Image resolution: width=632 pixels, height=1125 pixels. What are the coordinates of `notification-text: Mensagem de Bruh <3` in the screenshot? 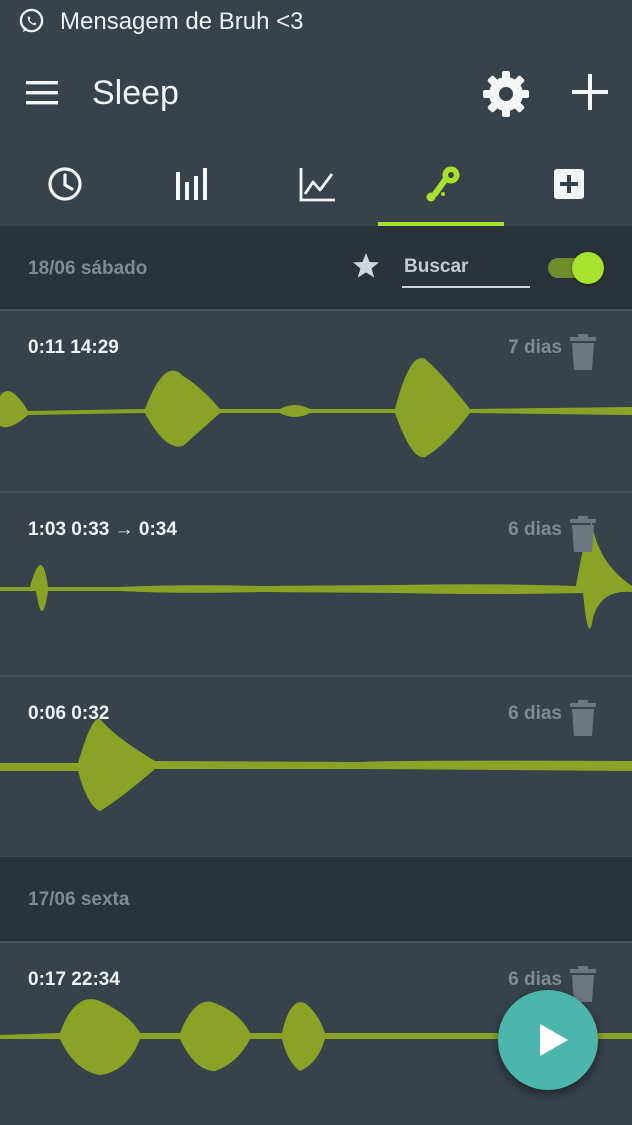 It's located at (182, 21).